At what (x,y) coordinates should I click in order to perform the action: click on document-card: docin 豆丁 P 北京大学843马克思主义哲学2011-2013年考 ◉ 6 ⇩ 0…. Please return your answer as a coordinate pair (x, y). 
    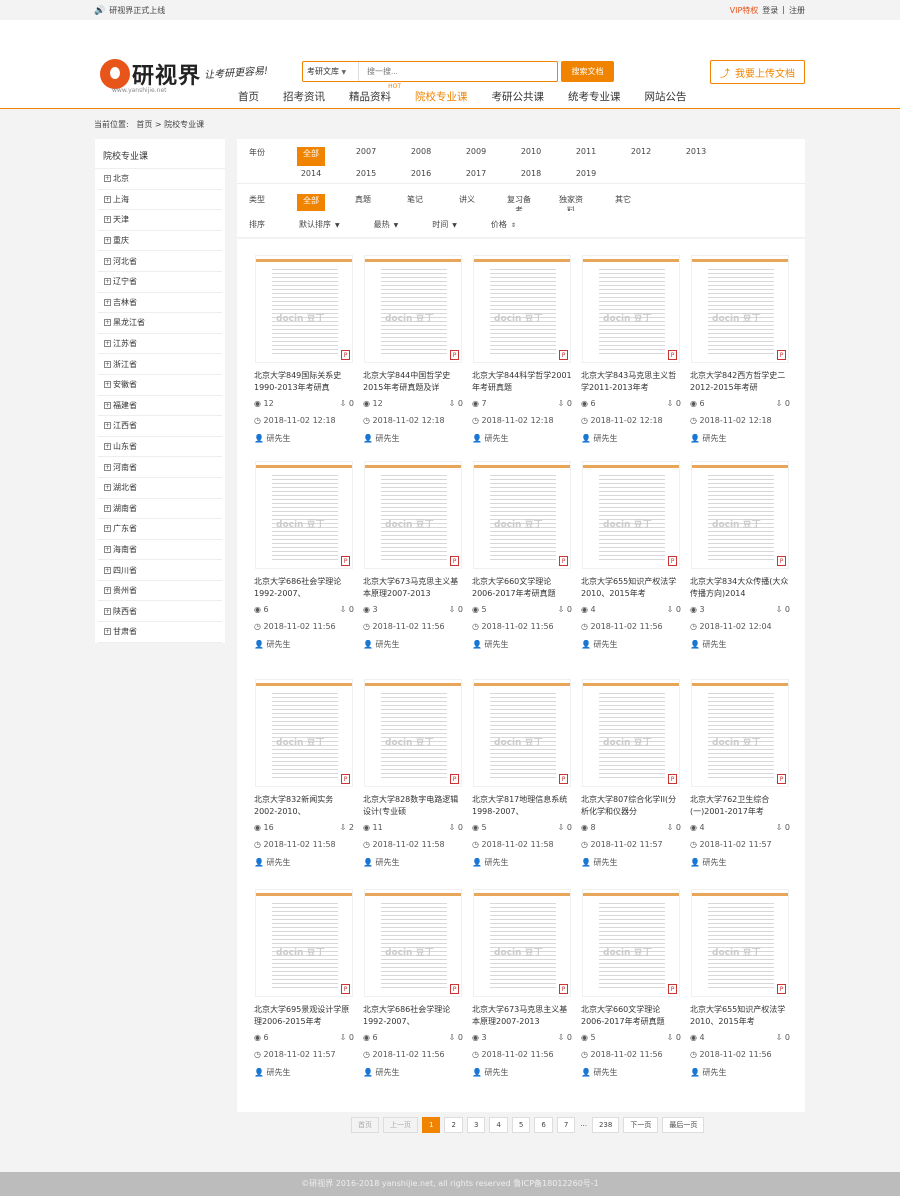
    Looking at the image, I should click on (631, 349).